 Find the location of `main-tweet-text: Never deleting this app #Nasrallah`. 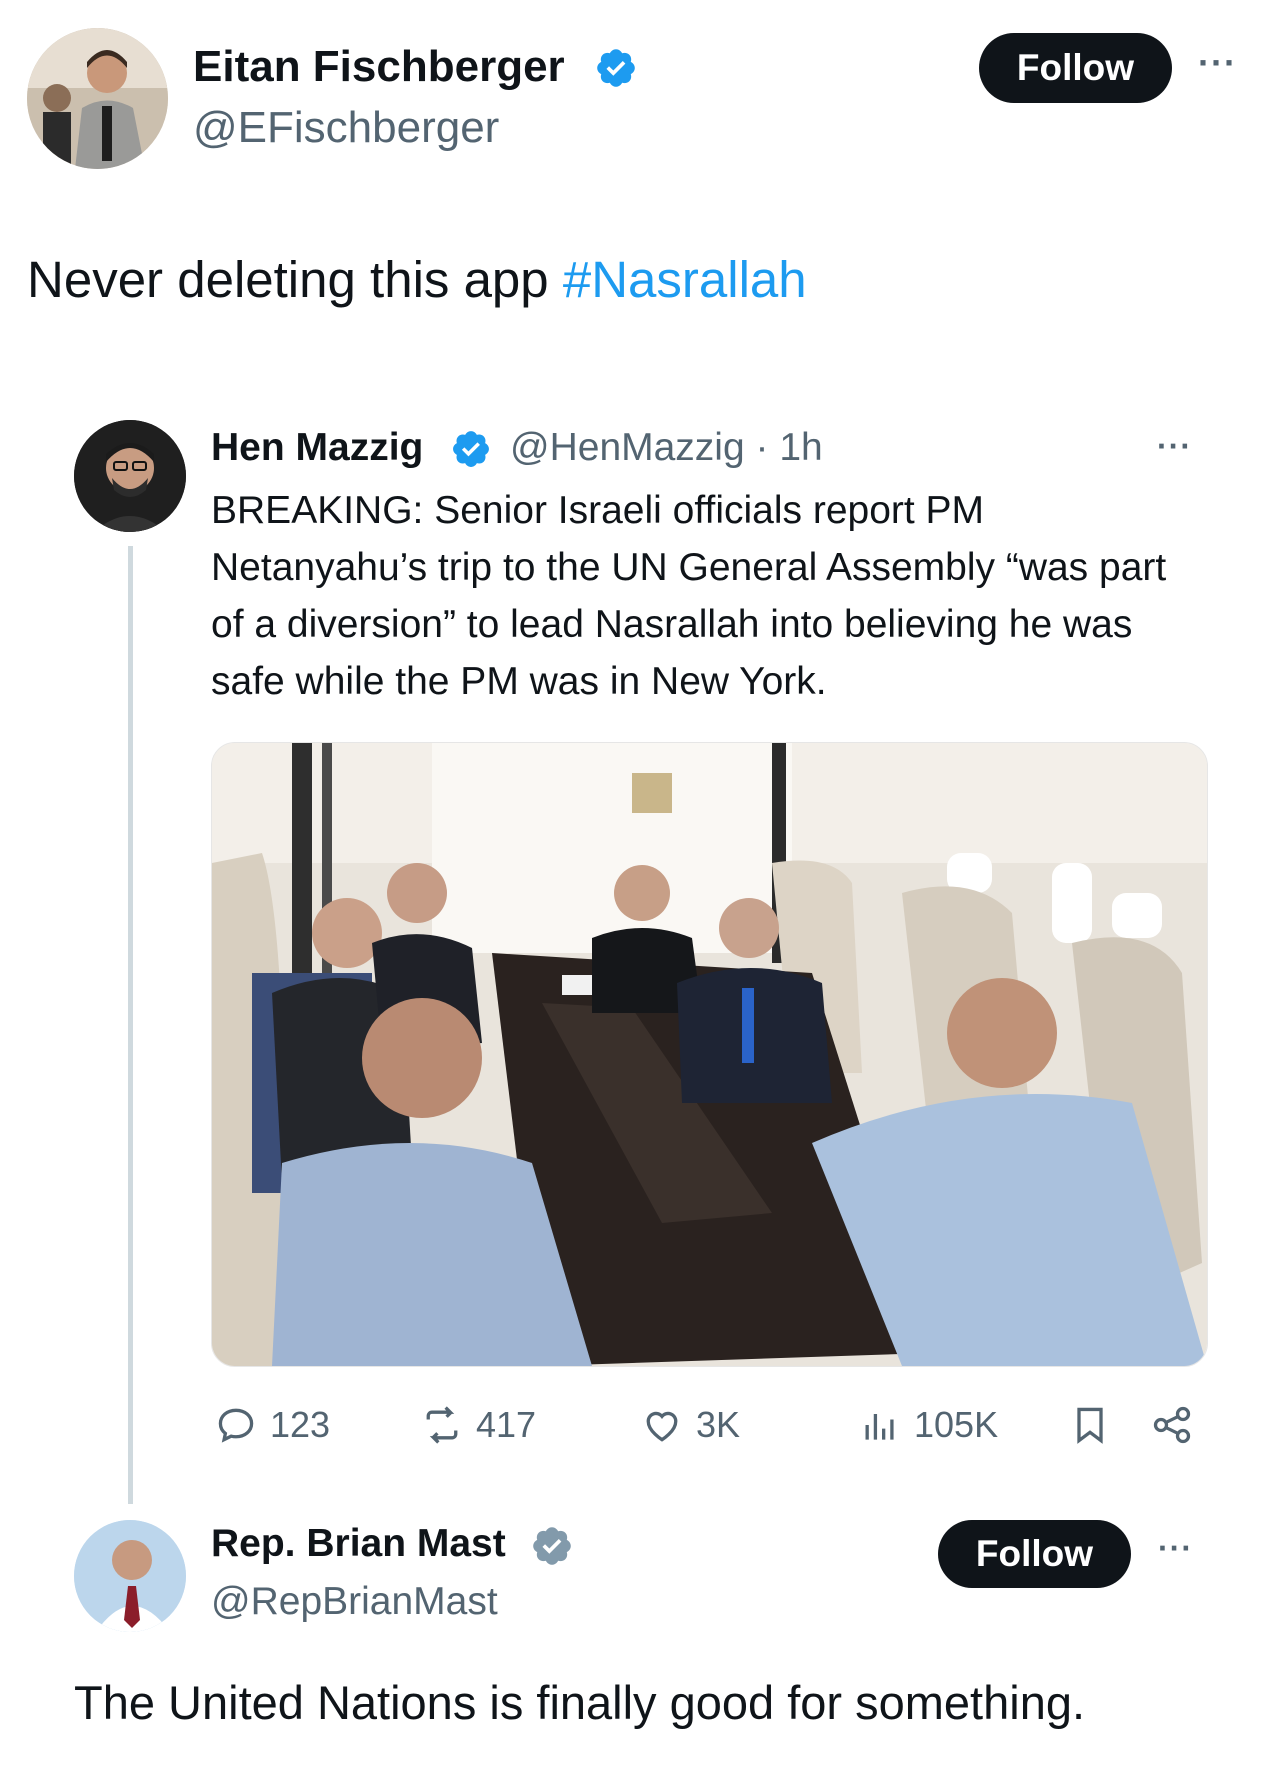

main-tweet-text: Never deleting this app #Nasrallah is located at coordinates (417, 279).